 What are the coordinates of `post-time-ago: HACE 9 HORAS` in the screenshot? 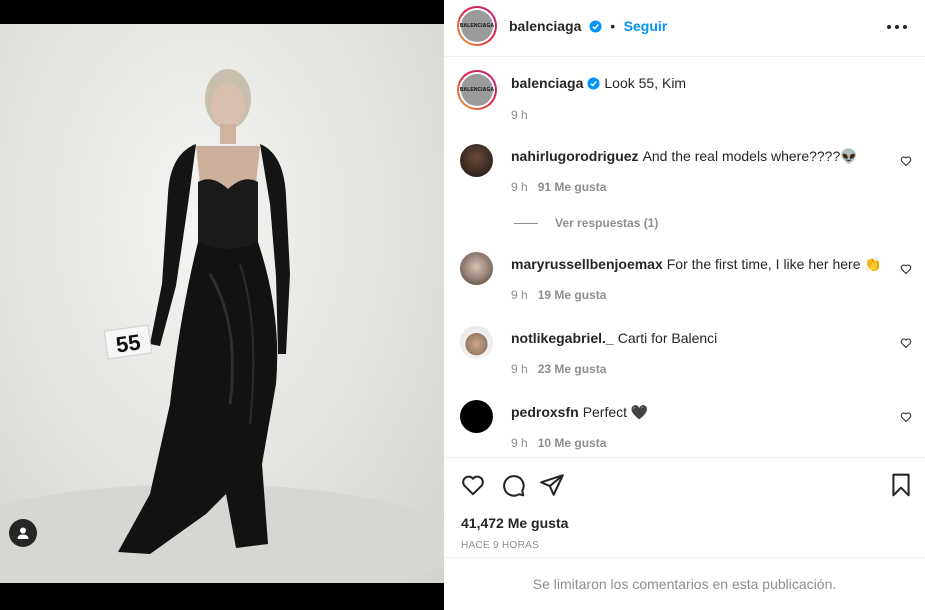 It's located at (500, 545).